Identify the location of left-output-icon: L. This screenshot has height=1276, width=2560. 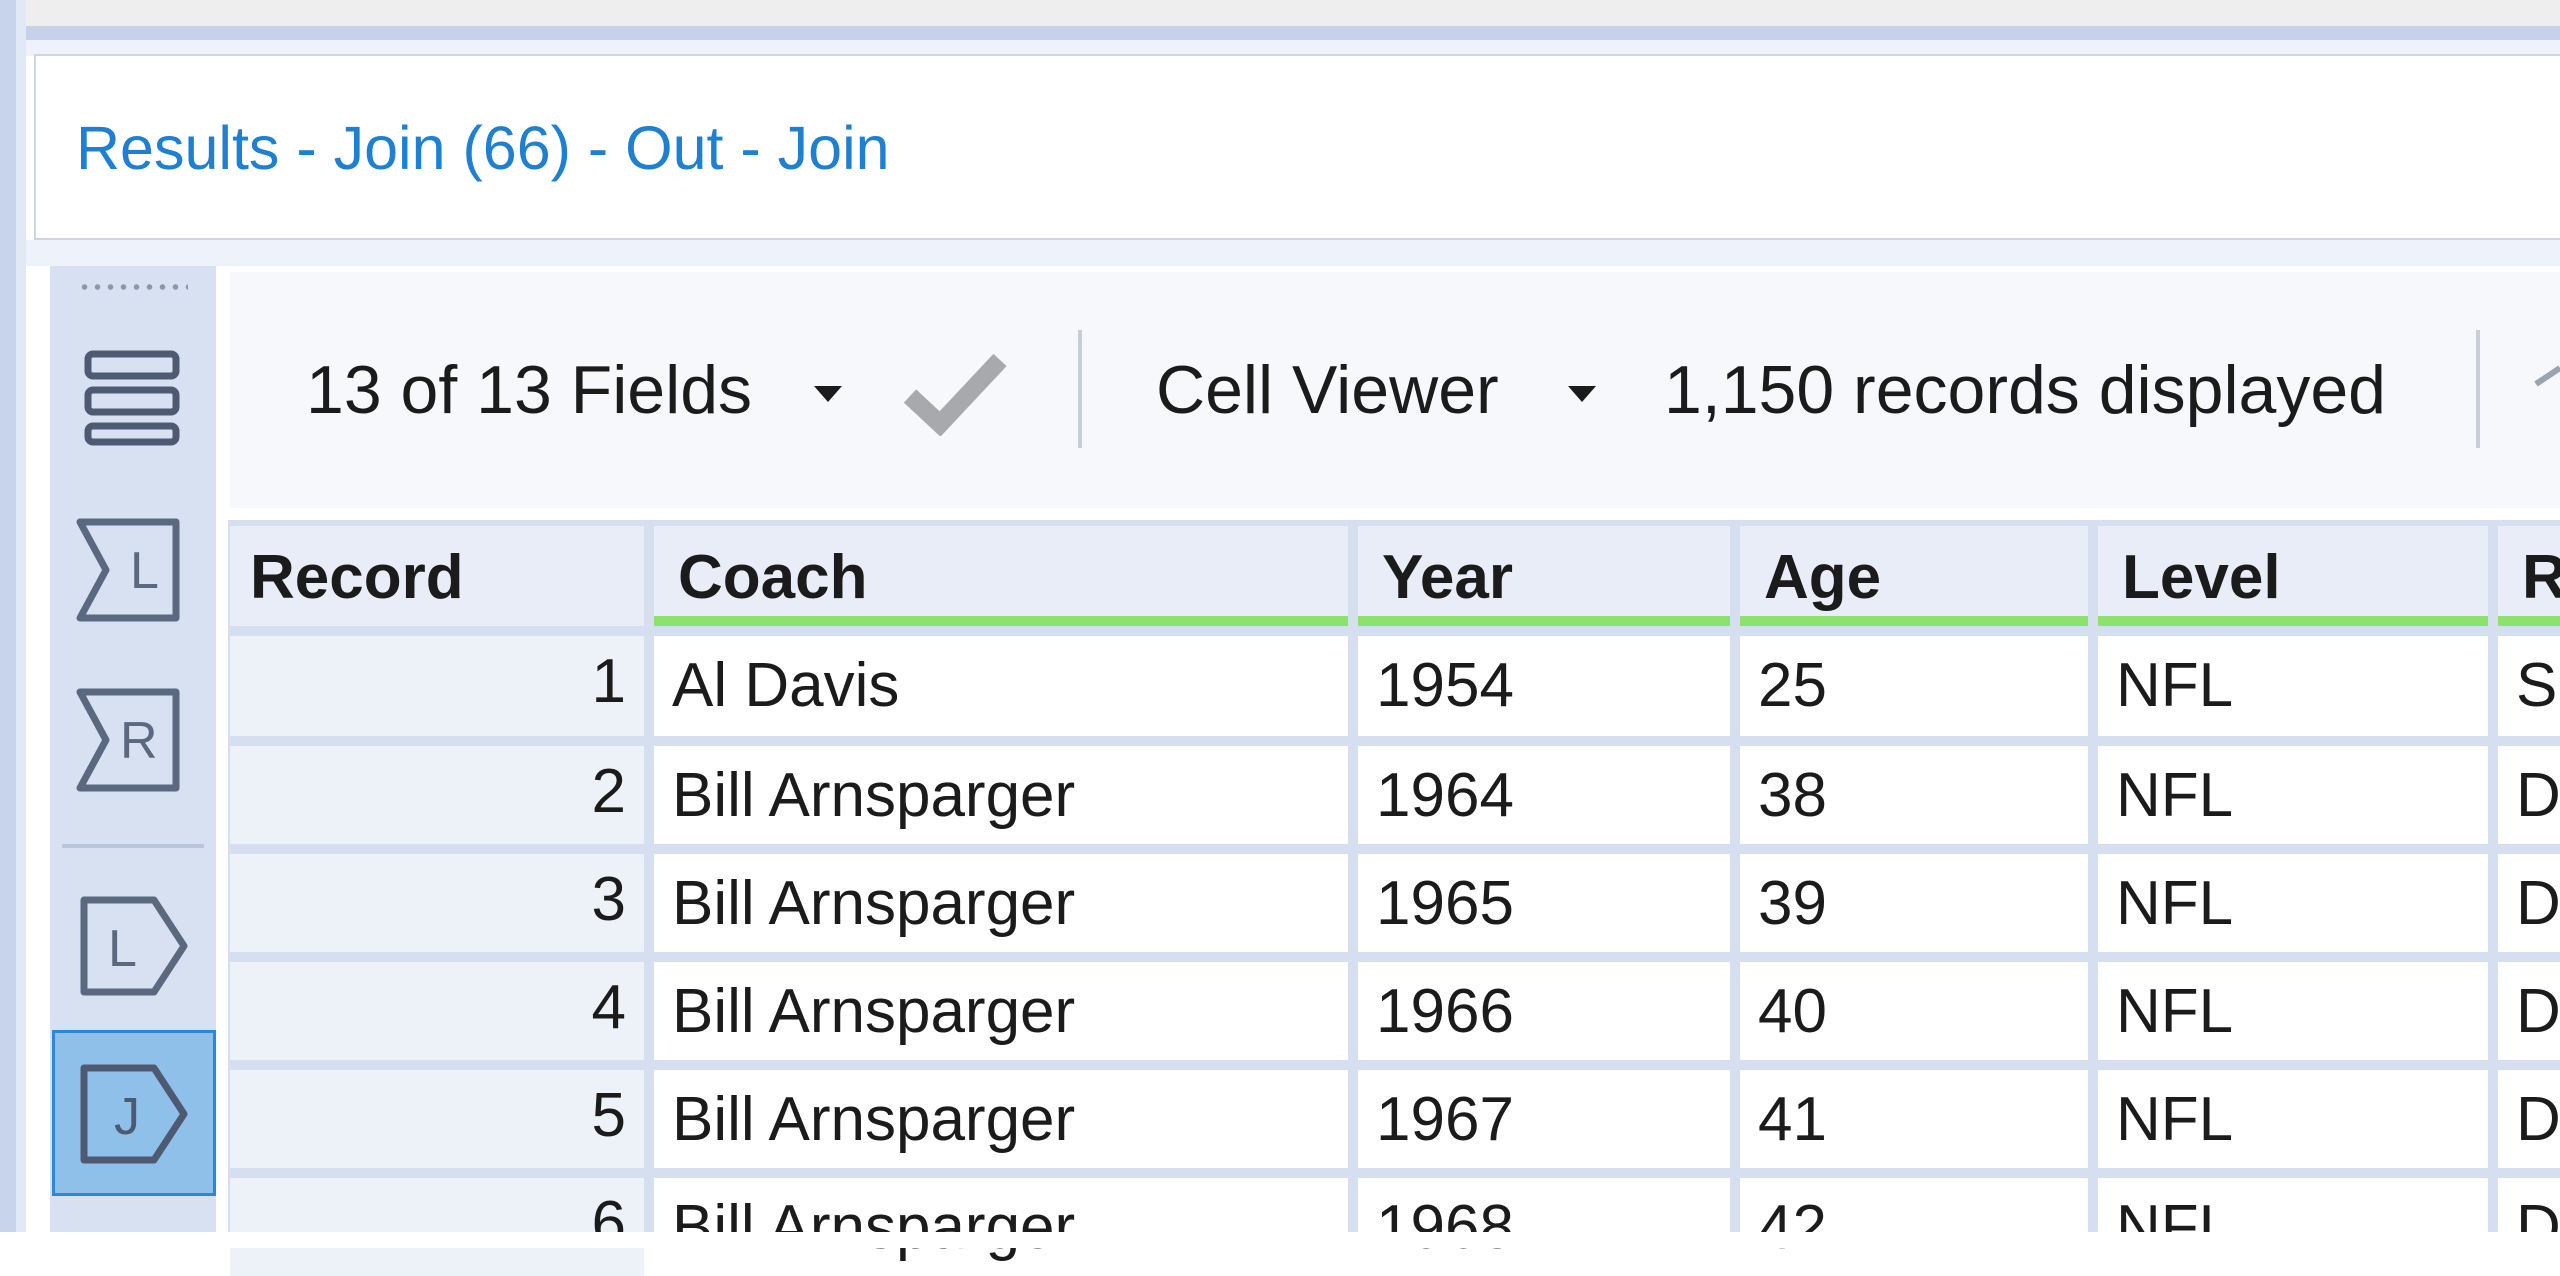
(132, 946).